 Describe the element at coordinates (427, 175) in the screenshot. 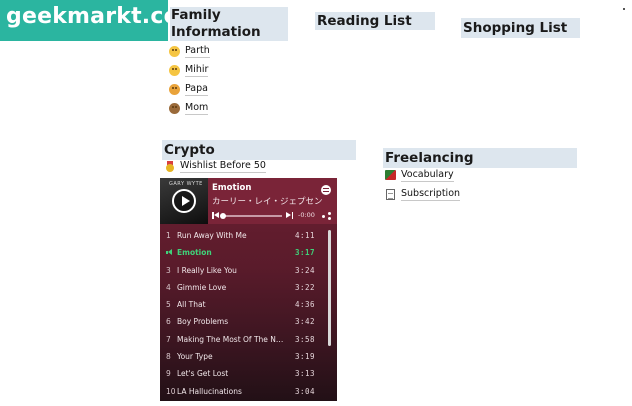

I see `freelancing-item-label: Vocabulary` at that location.